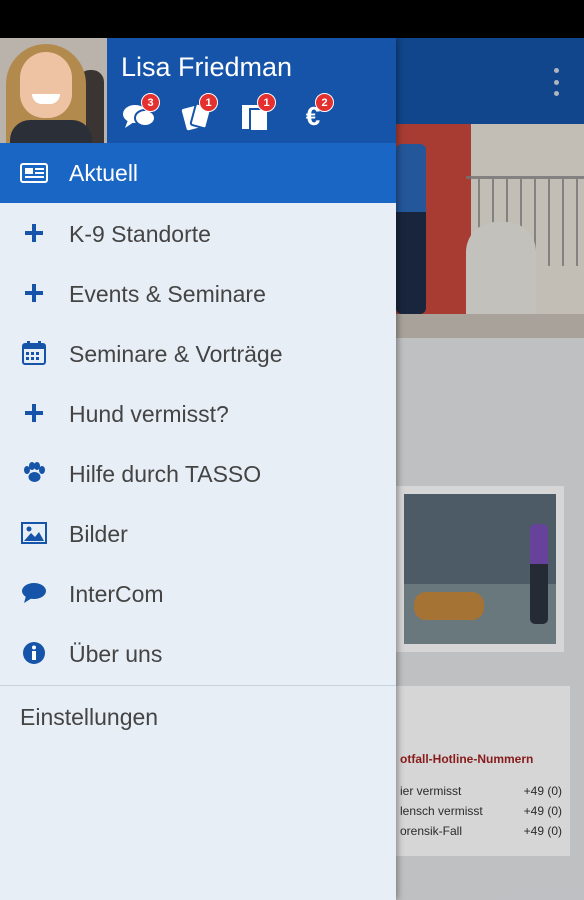 The image size is (584, 900). Describe the element at coordinates (140, 234) in the screenshot. I see `menu-label: K-9 Standorte` at that location.